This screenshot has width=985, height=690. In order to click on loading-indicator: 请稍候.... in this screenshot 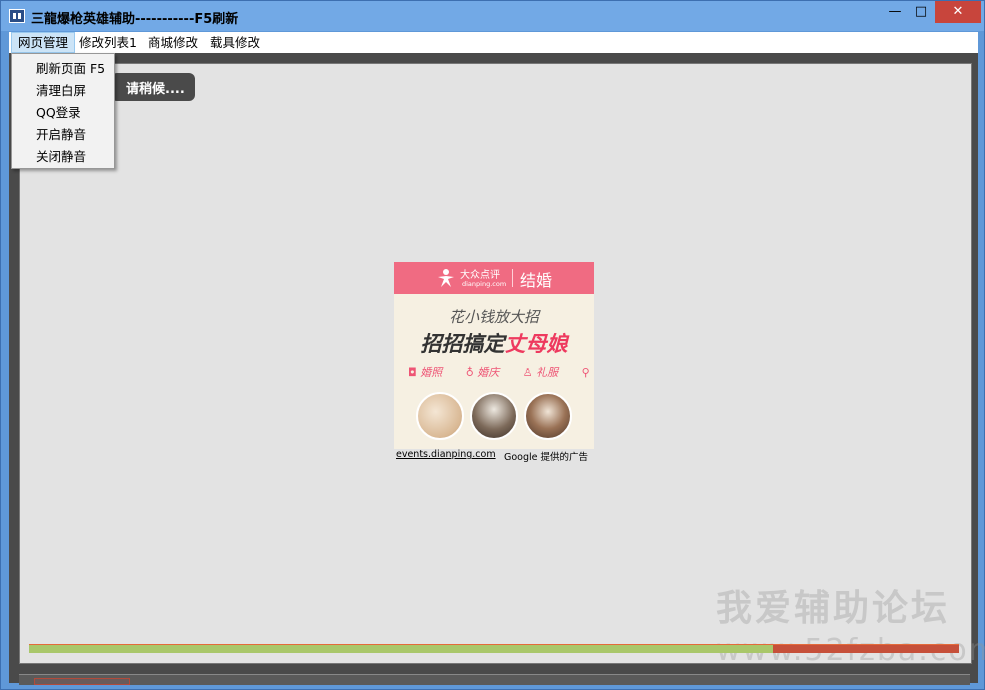, I will do `click(153, 87)`.